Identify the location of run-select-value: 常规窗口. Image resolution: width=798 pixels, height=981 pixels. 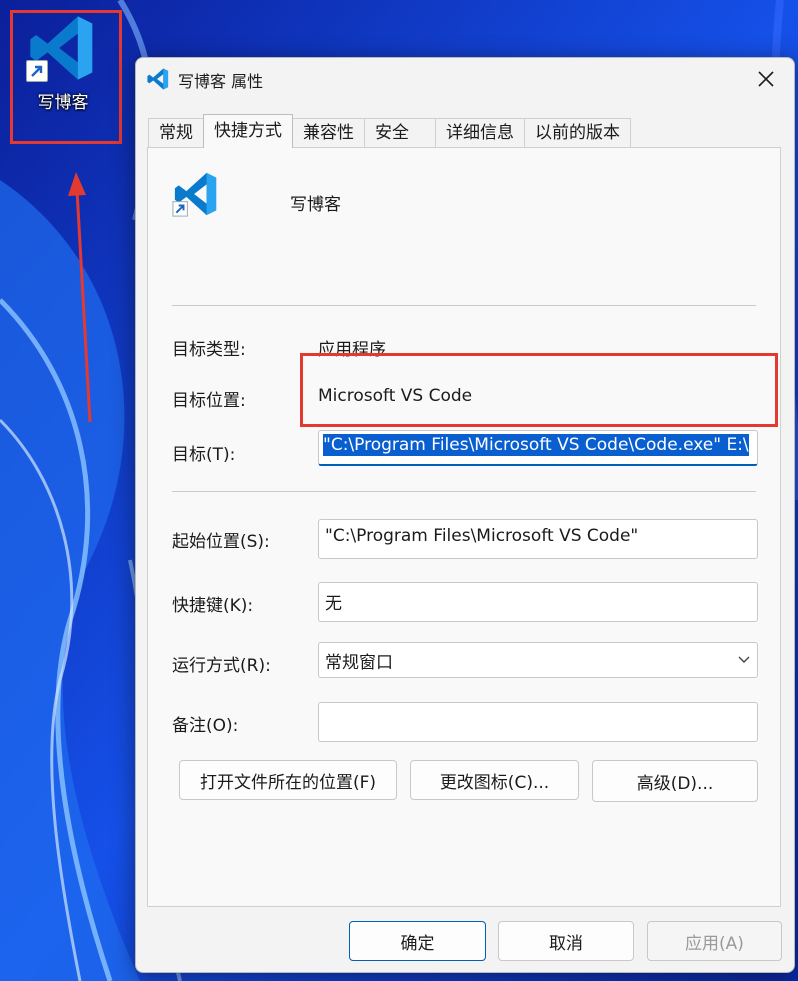
(359, 662).